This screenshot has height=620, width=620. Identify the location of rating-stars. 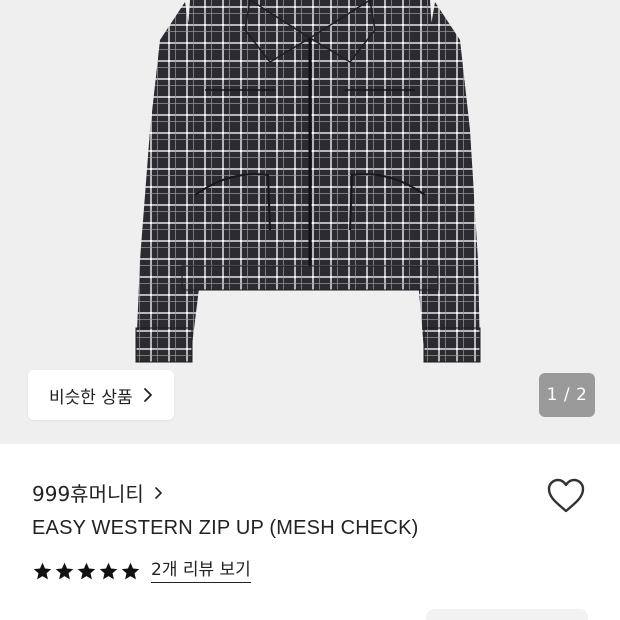
(86, 571).